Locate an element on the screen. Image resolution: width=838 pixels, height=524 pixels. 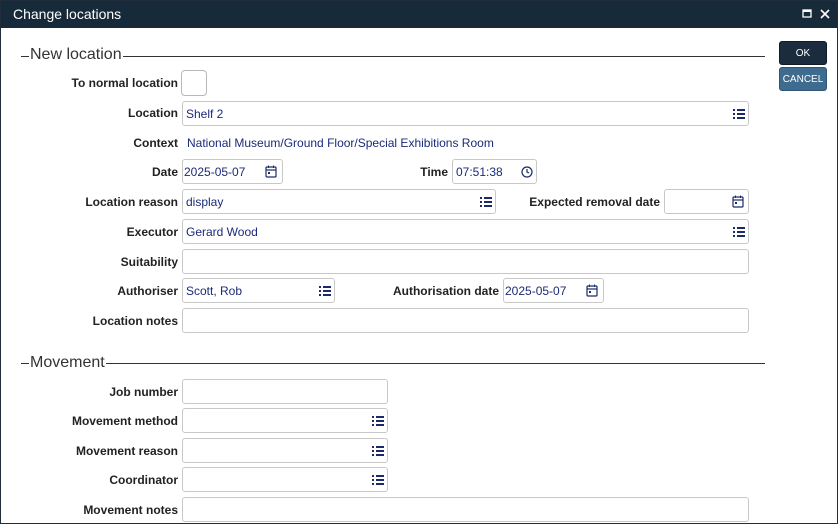
expected-removal-date-field is located at coordinates (706, 201).